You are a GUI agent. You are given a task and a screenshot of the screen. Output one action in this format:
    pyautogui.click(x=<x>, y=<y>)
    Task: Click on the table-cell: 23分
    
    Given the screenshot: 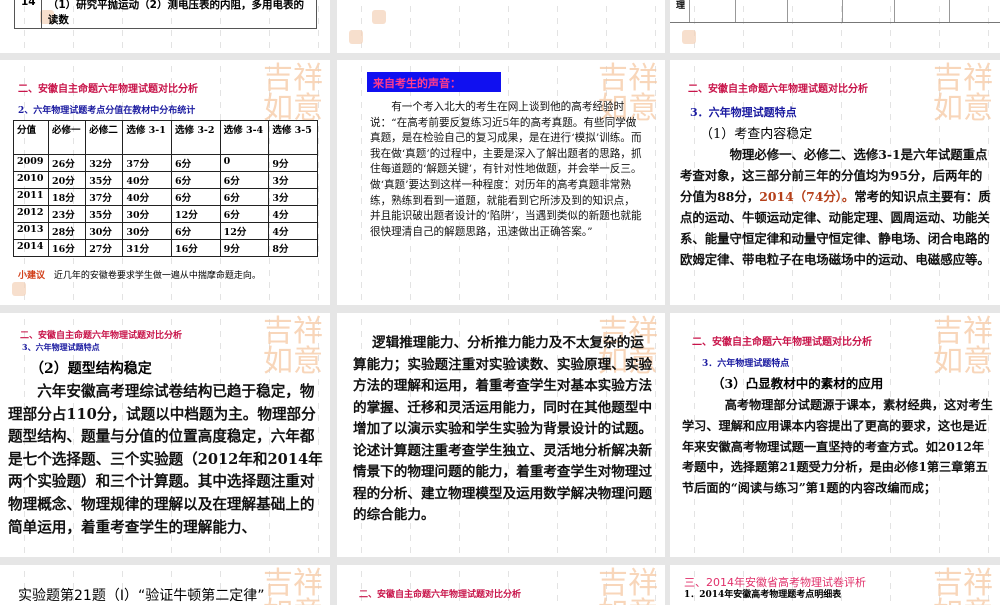 What is the action you would take?
    pyautogui.click(x=67, y=214)
    